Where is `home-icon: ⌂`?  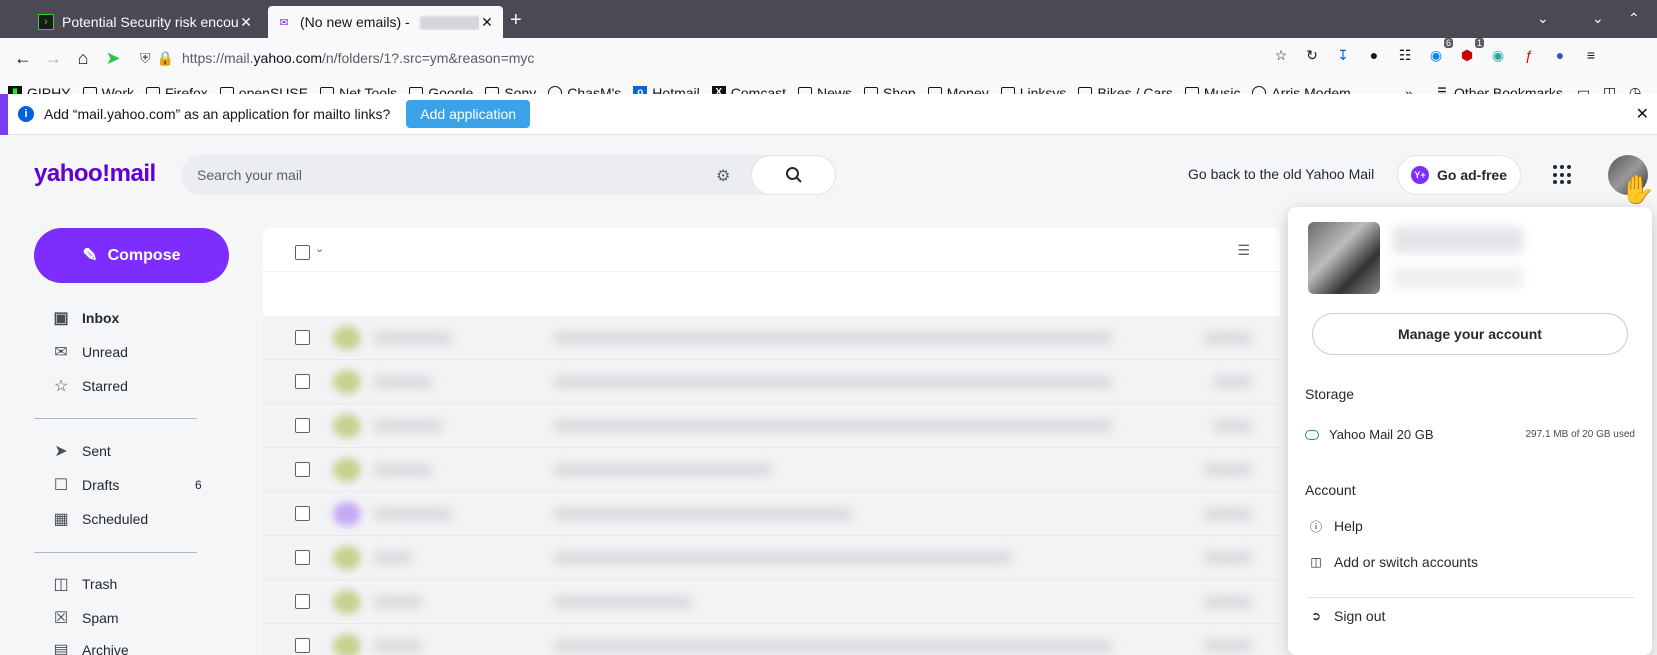
home-icon: ⌂ is located at coordinates (83, 58).